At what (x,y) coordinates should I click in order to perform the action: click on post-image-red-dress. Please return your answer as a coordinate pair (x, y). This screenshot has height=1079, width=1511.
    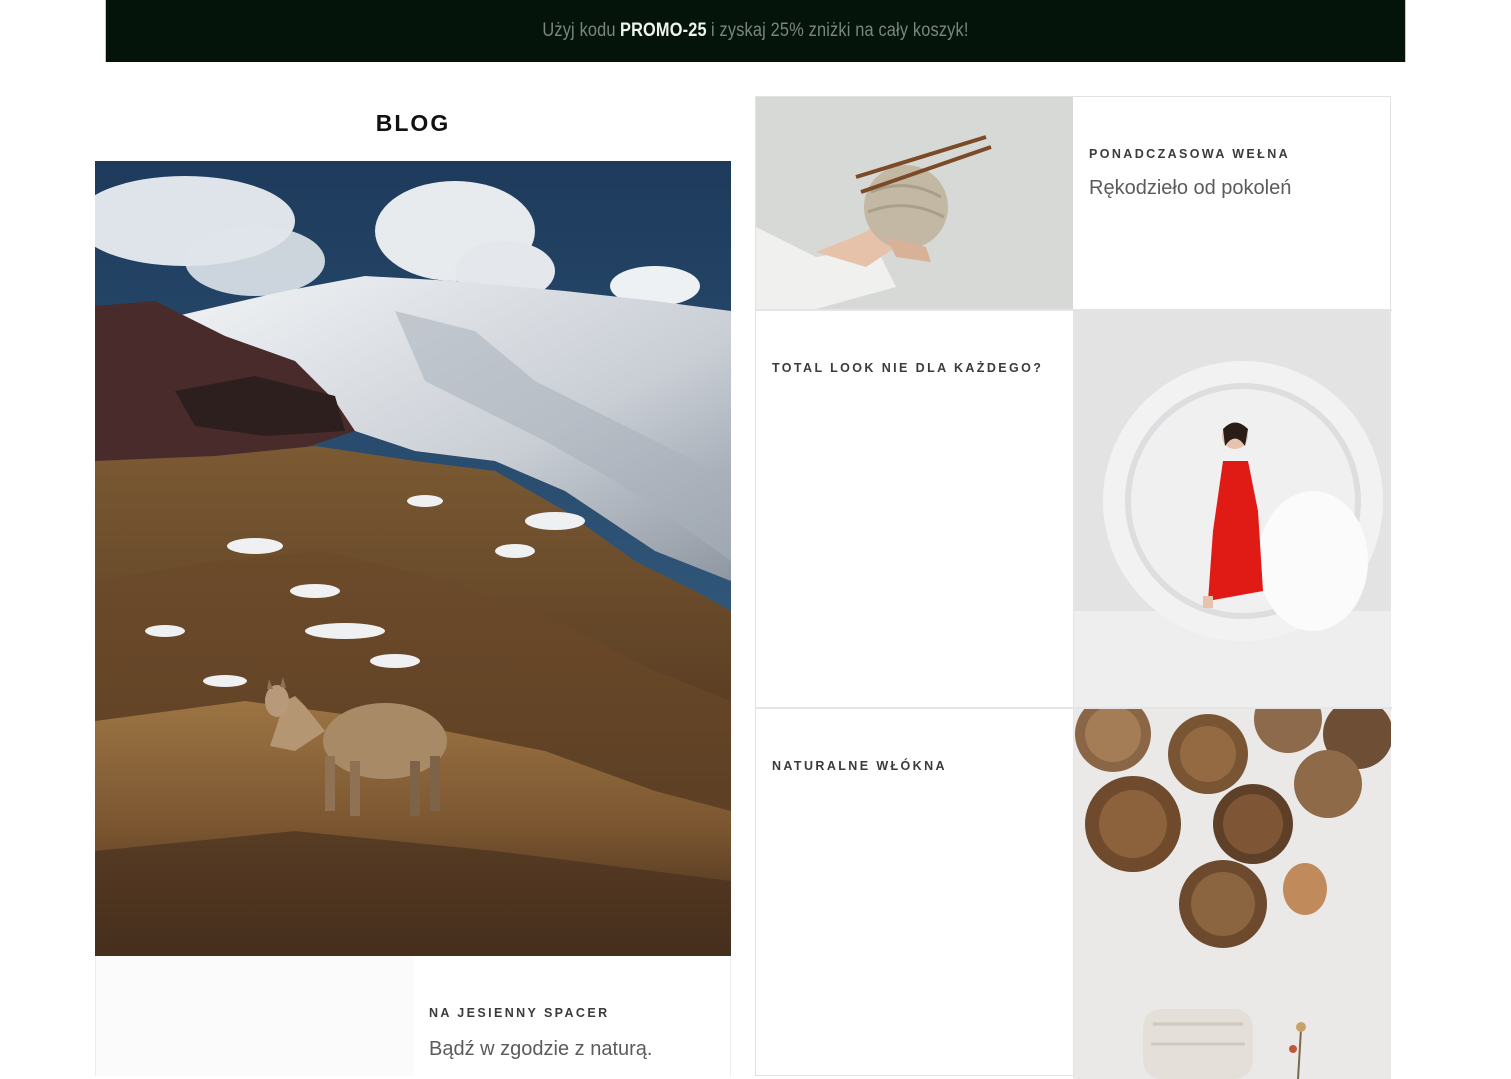
    Looking at the image, I should click on (1232, 509).